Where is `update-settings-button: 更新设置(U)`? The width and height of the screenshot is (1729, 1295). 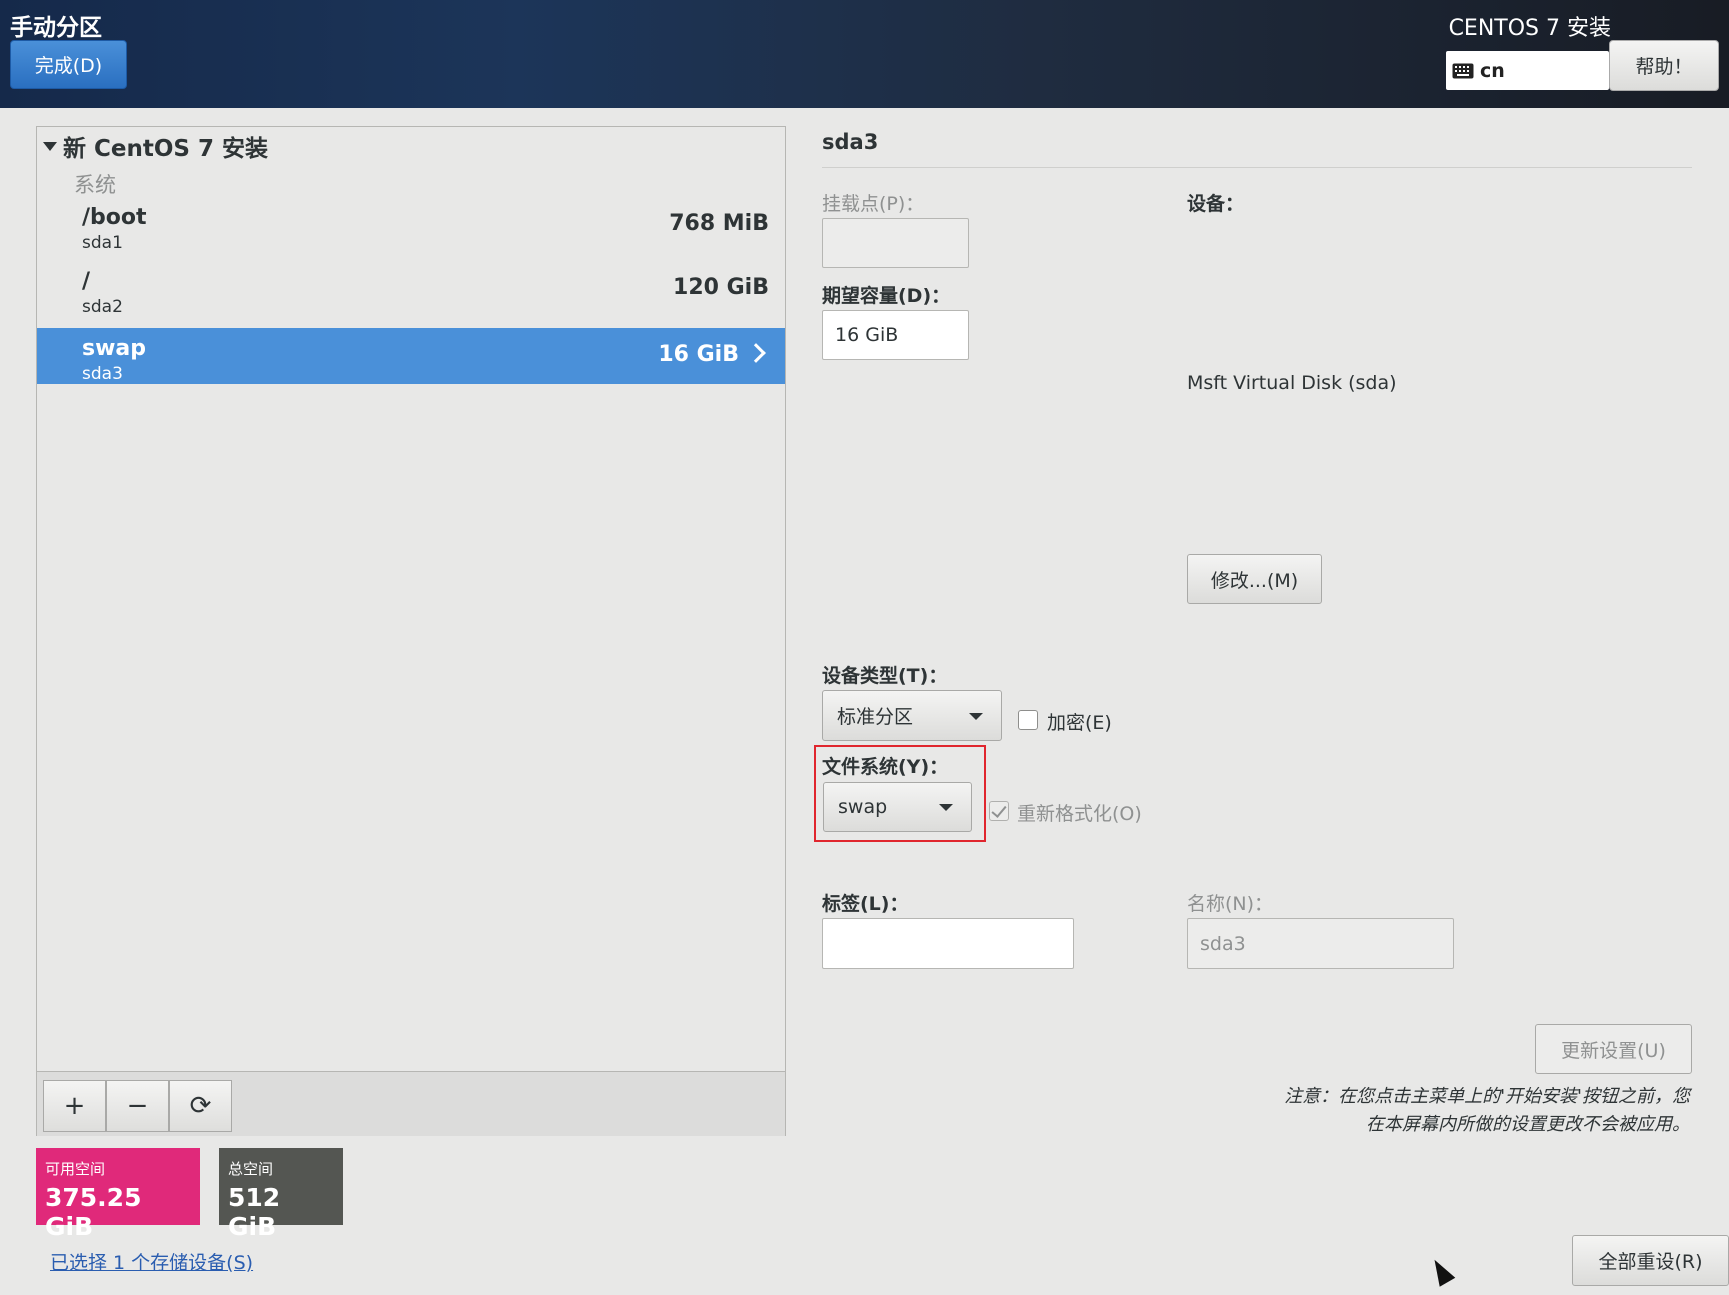 update-settings-button: 更新设置(U) is located at coordinates (1613, 1049).